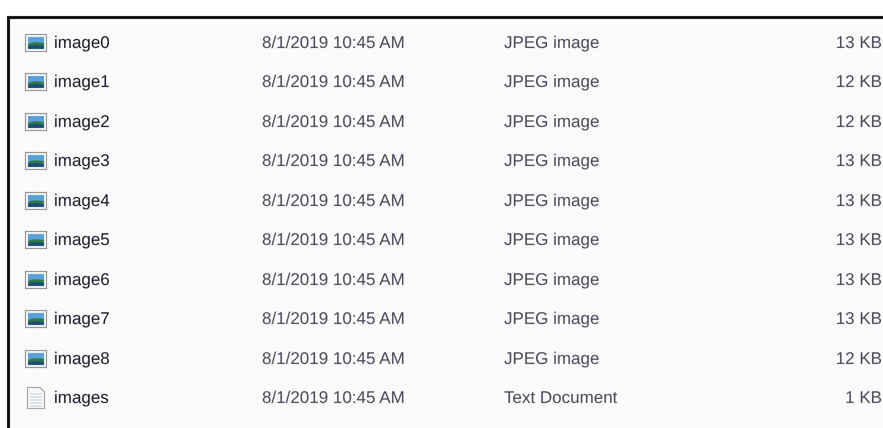 The height and width of the screenshot is (428, 883). What do you see at coordinates (157, 161) in the screenshot?
I see `file-name: image3` at bounding box center [157, 161].